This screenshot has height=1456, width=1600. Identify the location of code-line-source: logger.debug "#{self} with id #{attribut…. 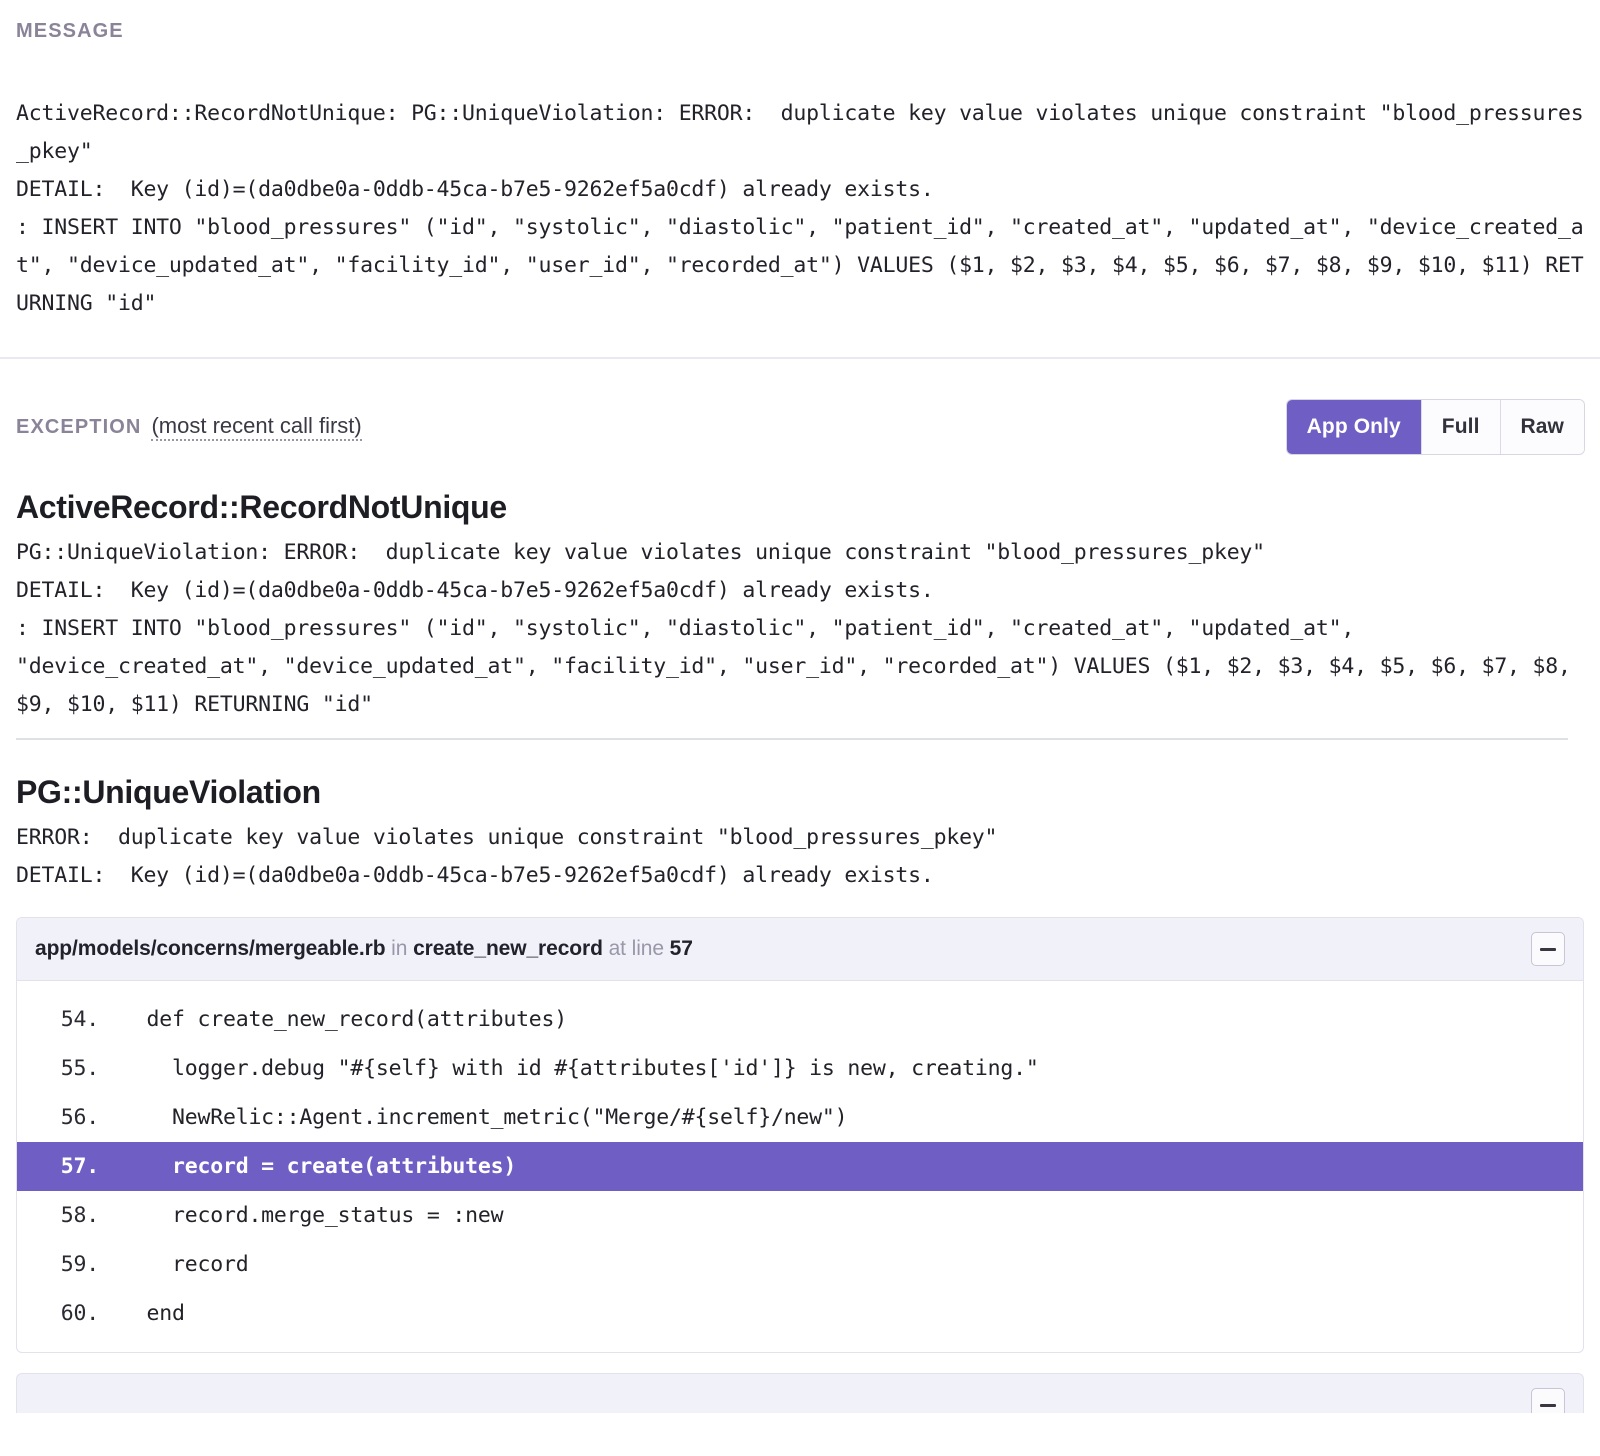
(580, 1068).